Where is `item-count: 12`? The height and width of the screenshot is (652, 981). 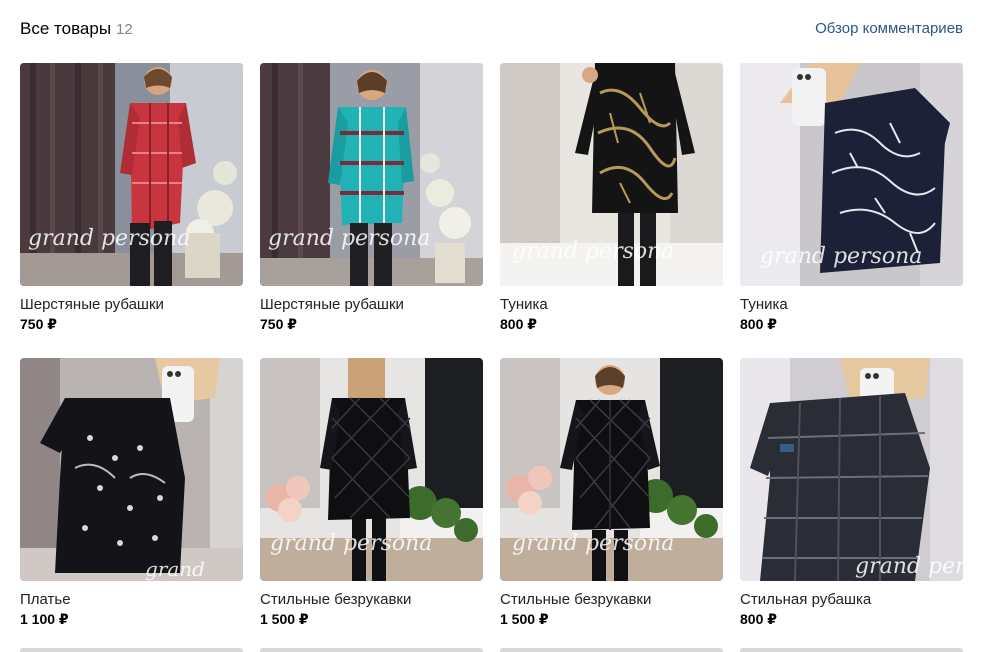 item-count: 12 is located at coordinates (124, 29).